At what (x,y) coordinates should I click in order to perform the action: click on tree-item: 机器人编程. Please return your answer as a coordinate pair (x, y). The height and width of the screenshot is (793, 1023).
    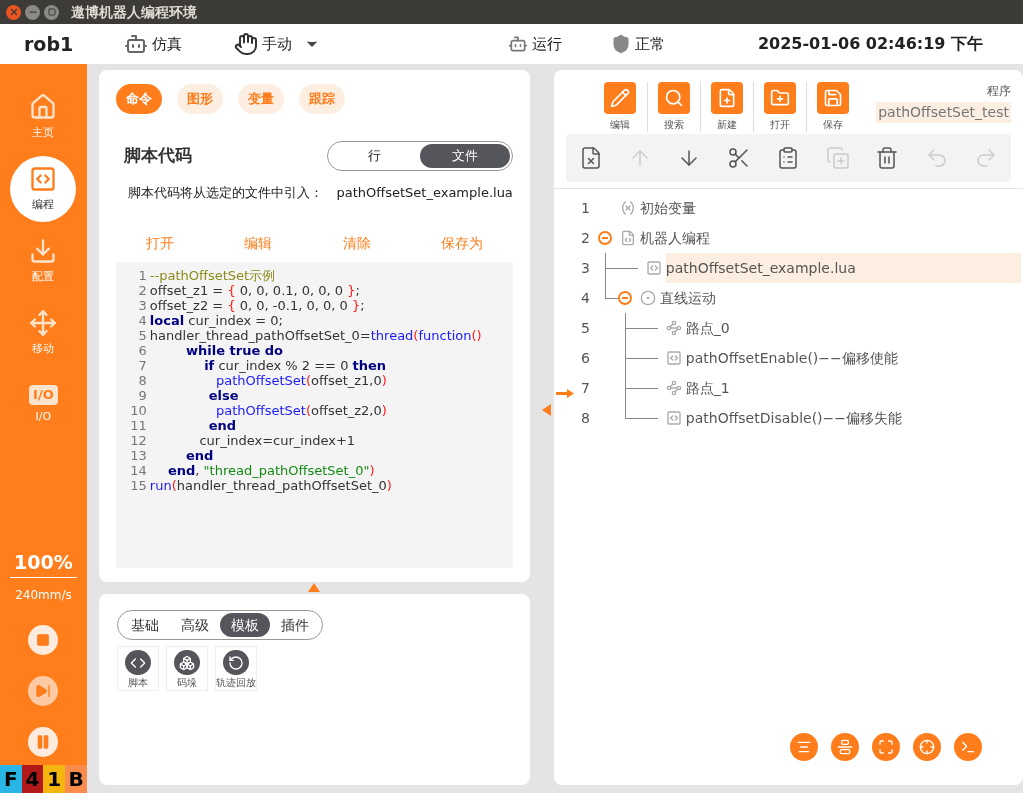
    Looking at the image, I should click on (830, 238).